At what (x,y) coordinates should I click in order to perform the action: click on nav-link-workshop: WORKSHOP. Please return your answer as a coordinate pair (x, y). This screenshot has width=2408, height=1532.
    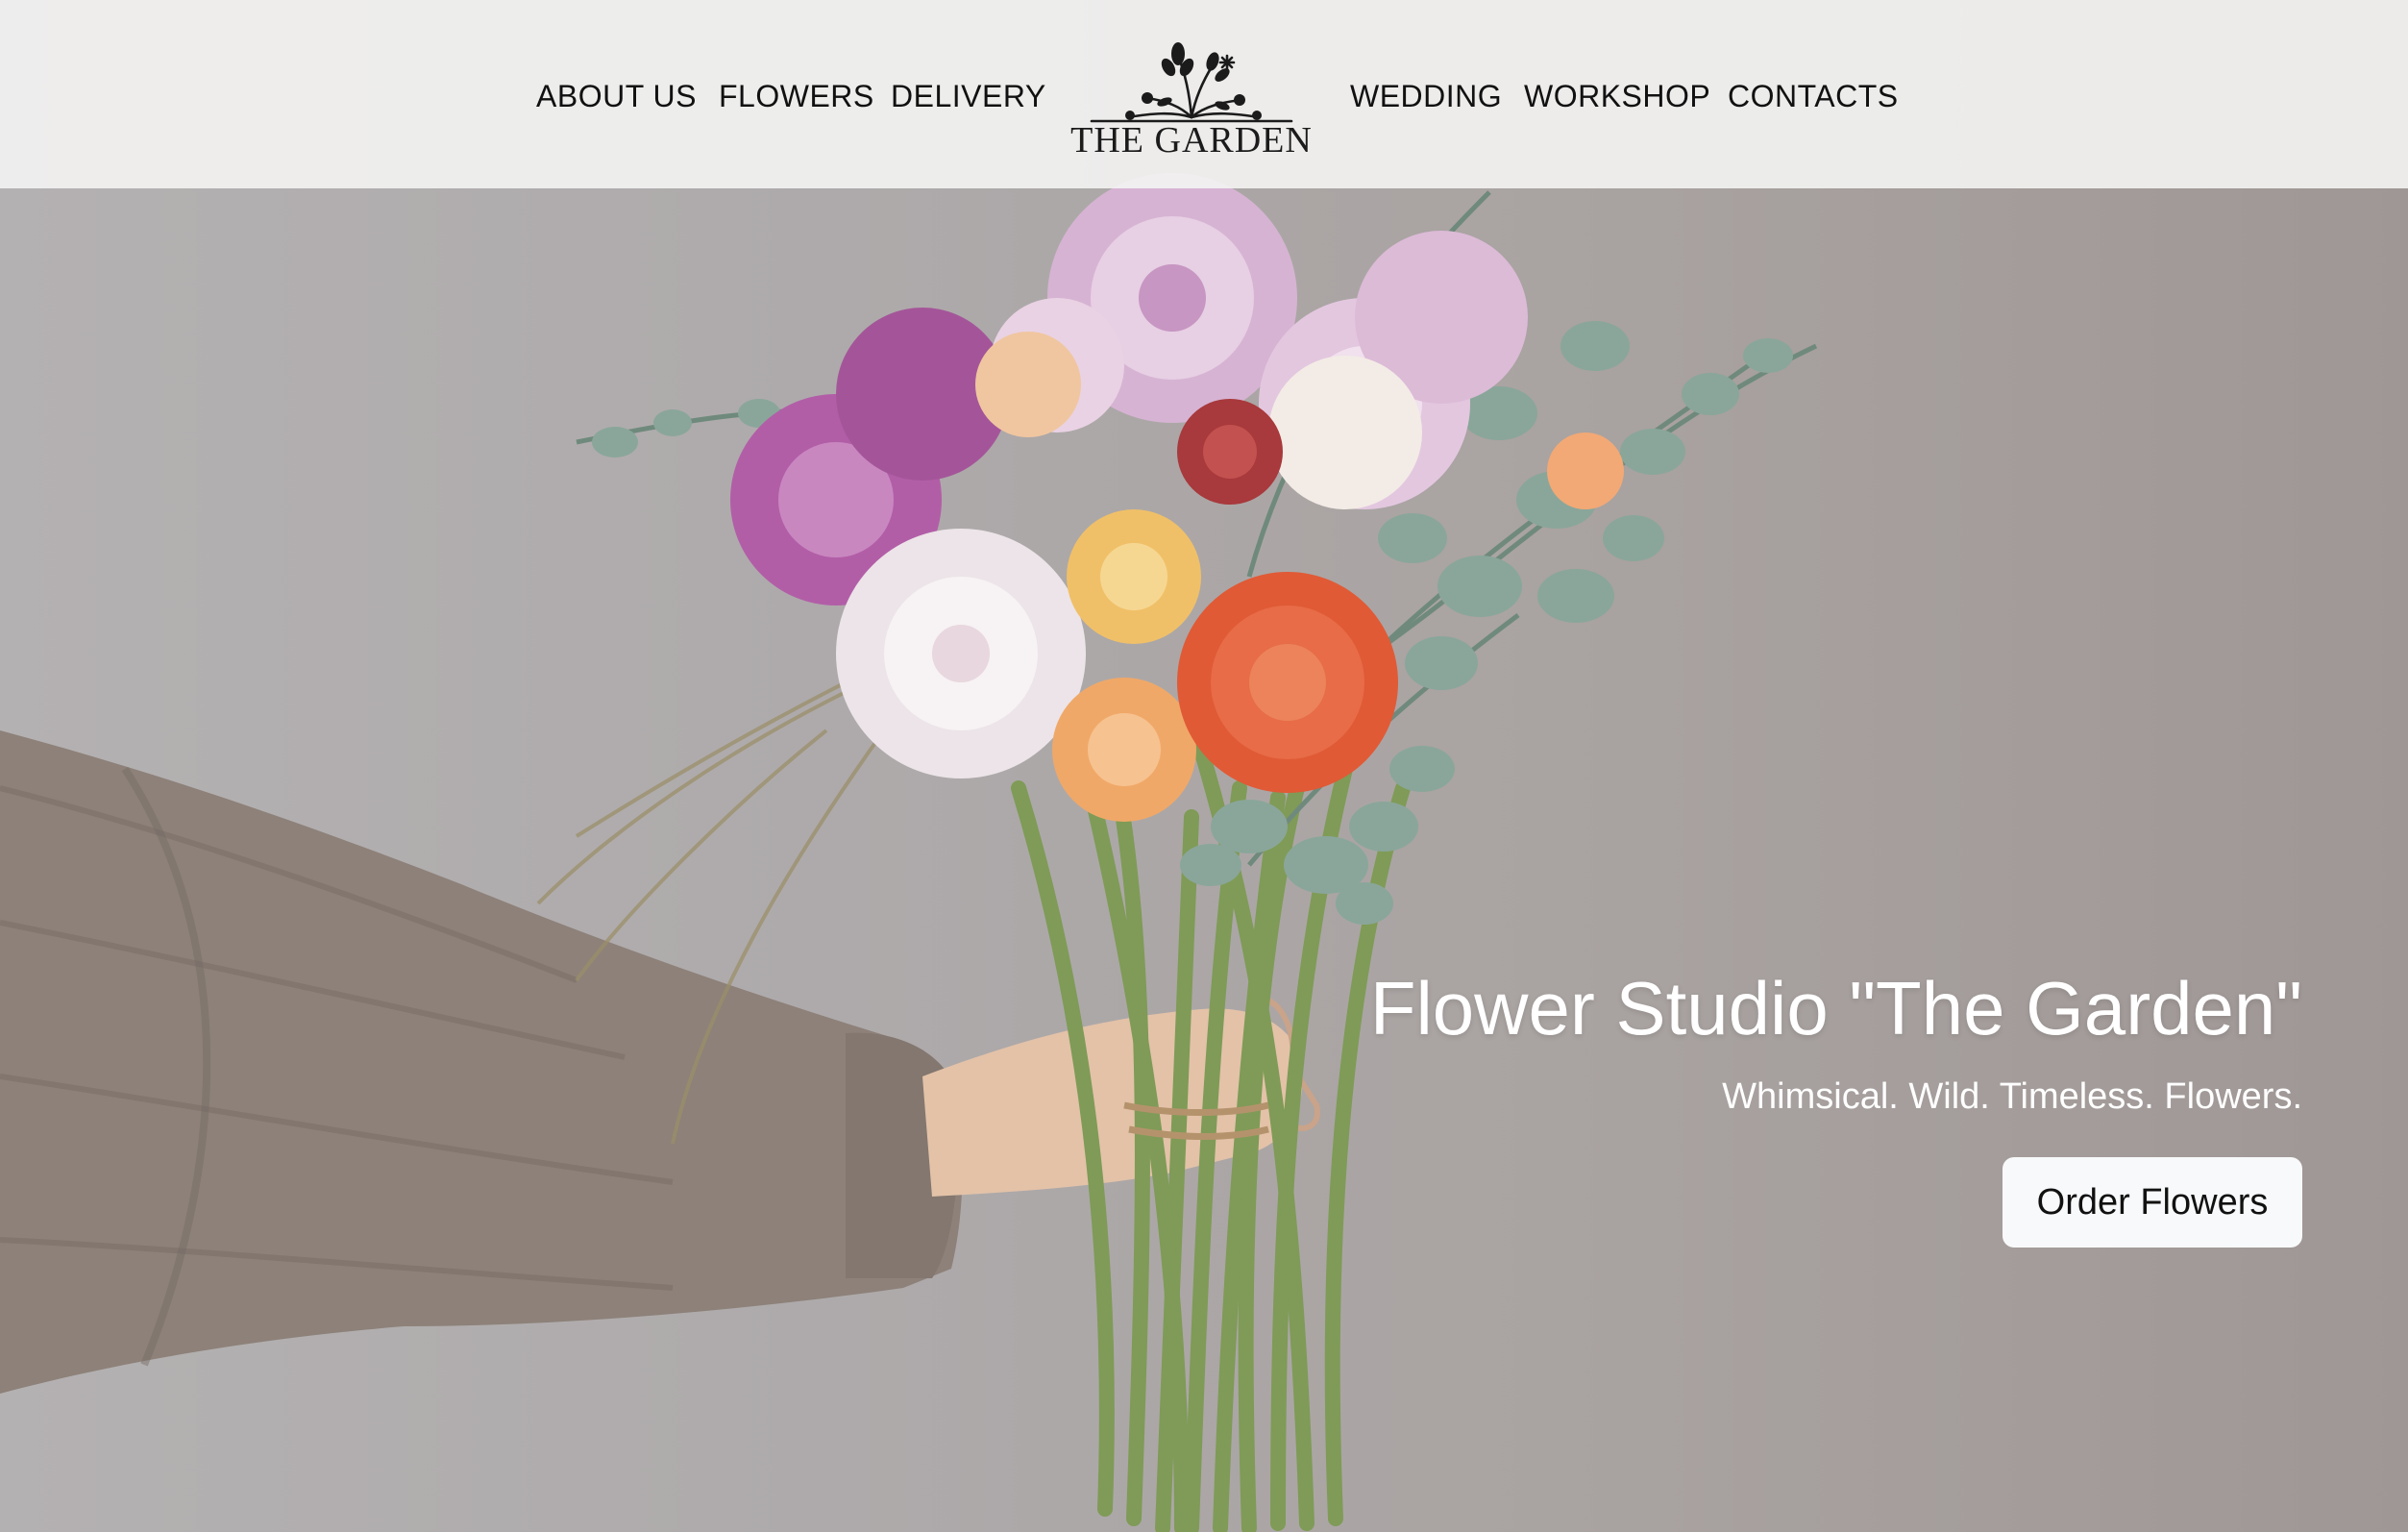
    Looking at the image, I should click on (1617, 96).